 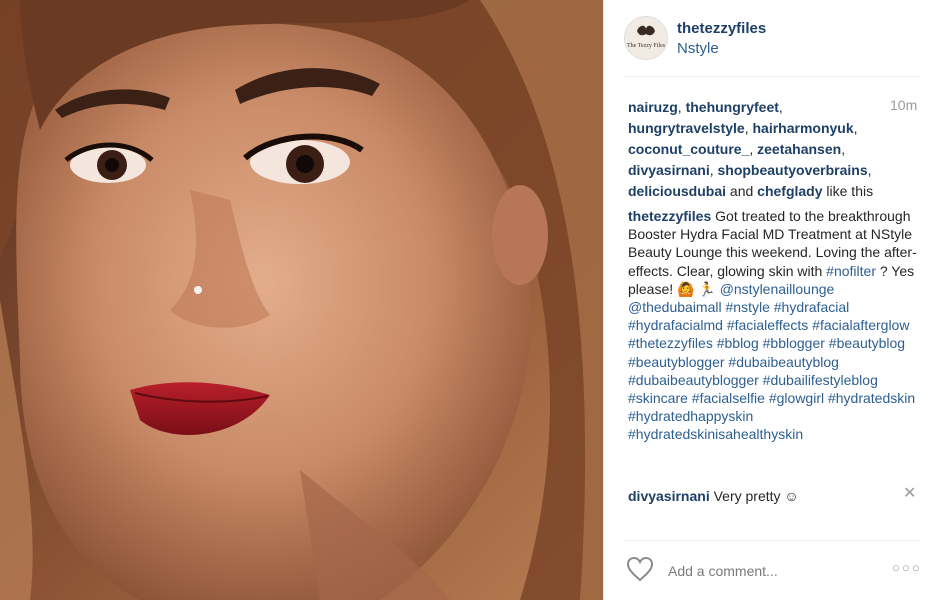 I want to click on like-user: hairharmonyuk, so click(x=803, y=128).